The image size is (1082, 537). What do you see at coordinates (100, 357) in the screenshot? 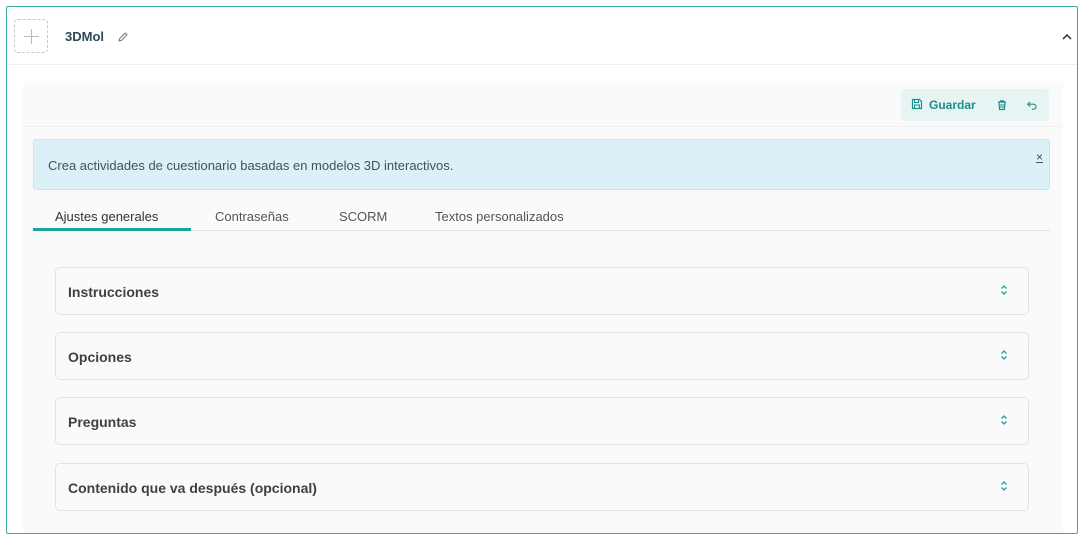
I see `panel-label: Opciones` at bounding box center [100, 357].